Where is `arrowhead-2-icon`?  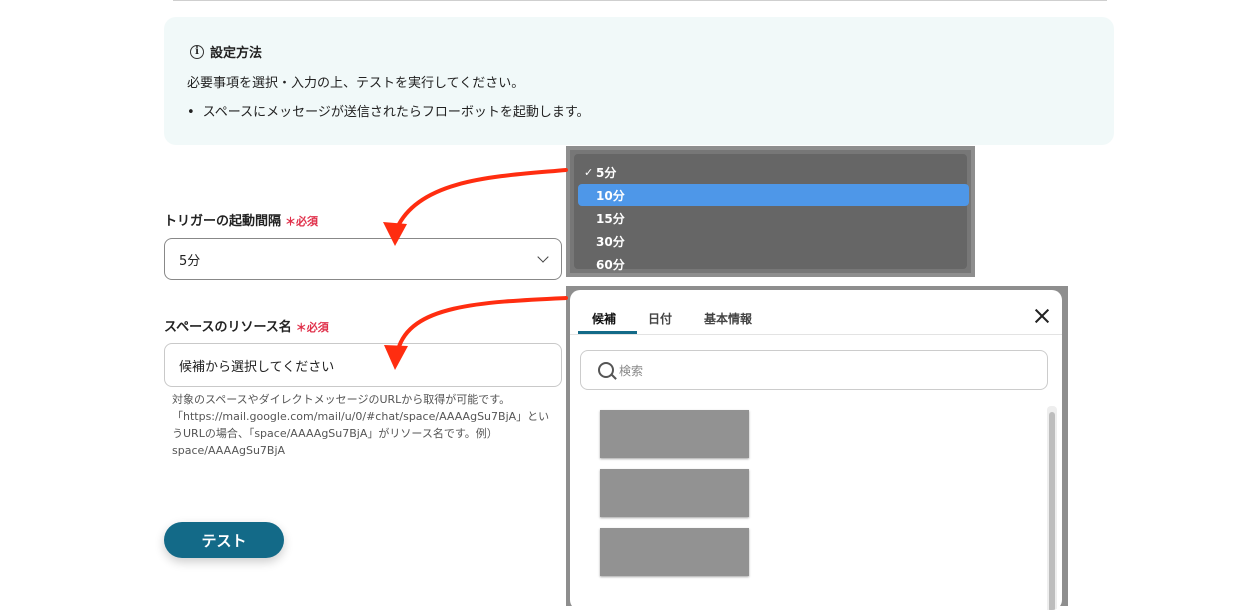
arrowhead-2-icon is located at coordinates (396, 357).